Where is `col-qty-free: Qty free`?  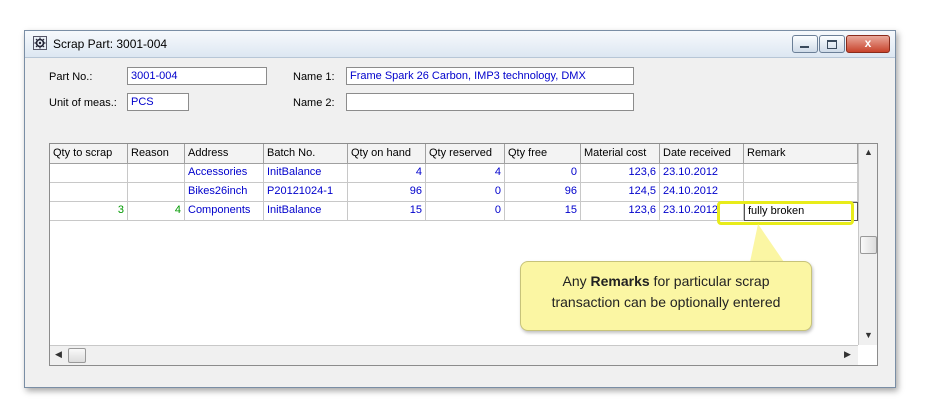 col-qty-free: Qty free is located at coordinates (543, 154).